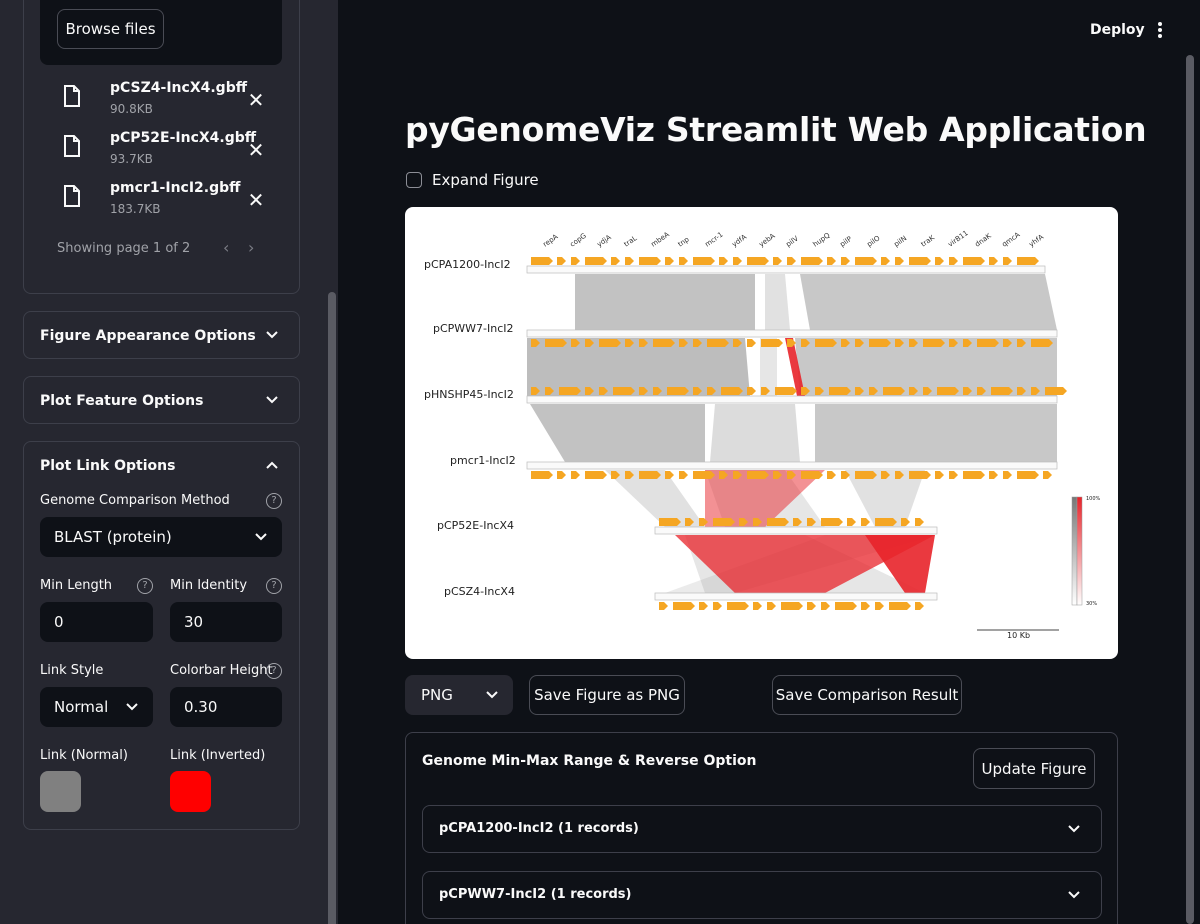 The image size is (1200, 924). What do you see at coordinates (183, 138) in the screenshot?
I see `file-name: pCP52E-IncX4.gbff` at bounding box center [183, 138].